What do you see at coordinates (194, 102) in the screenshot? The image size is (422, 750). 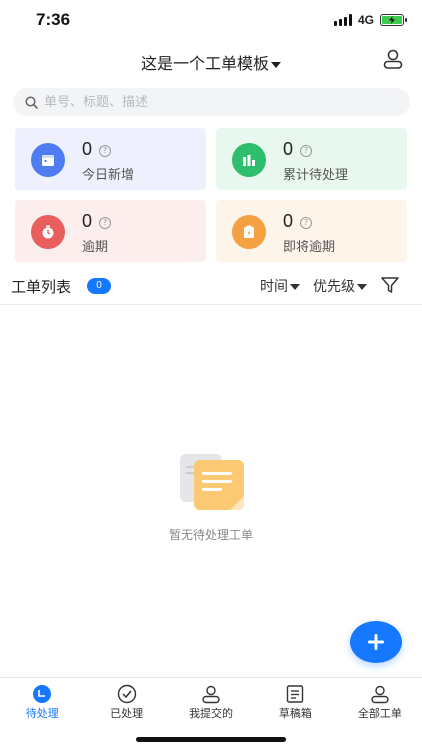 I see `search-input` at bounding box center [194, 102].